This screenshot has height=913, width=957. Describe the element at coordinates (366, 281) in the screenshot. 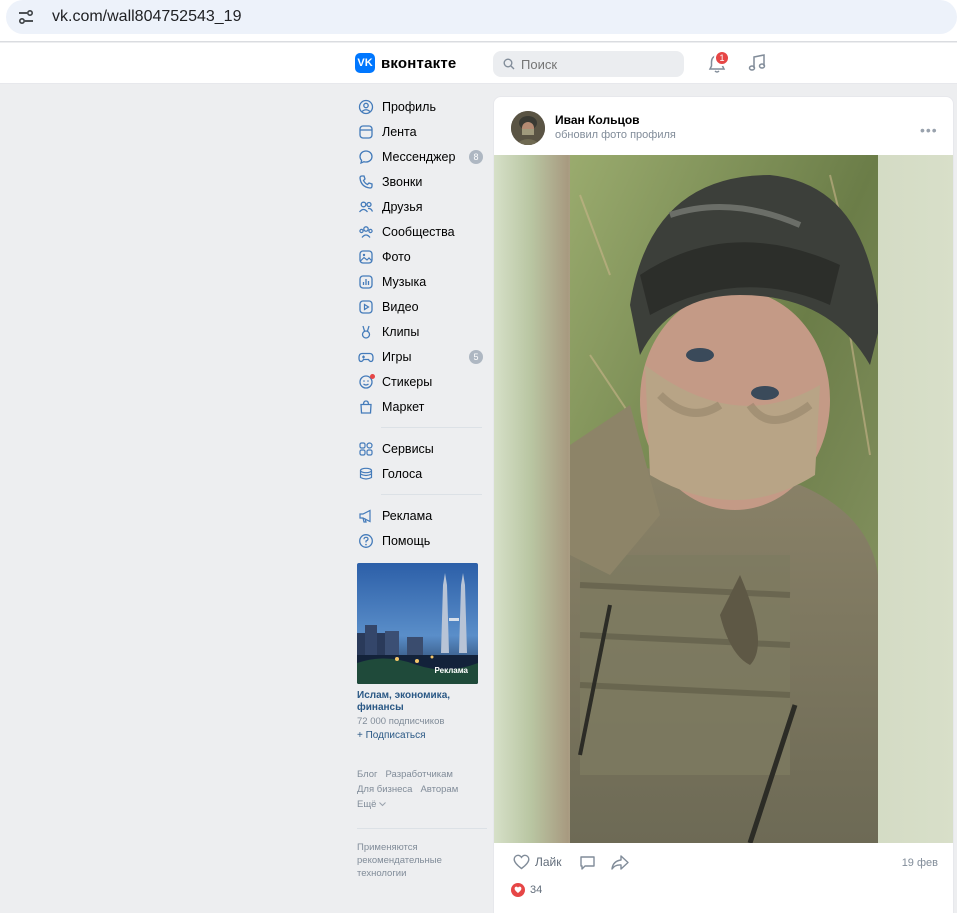

I see `music-icon` at that location.